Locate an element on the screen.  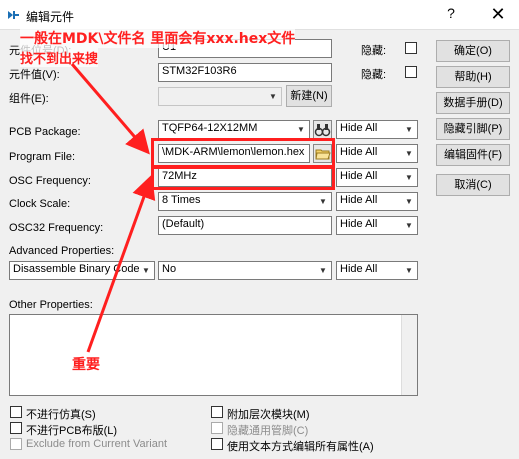
annotation-arrows is located at coordinates (113, 208).